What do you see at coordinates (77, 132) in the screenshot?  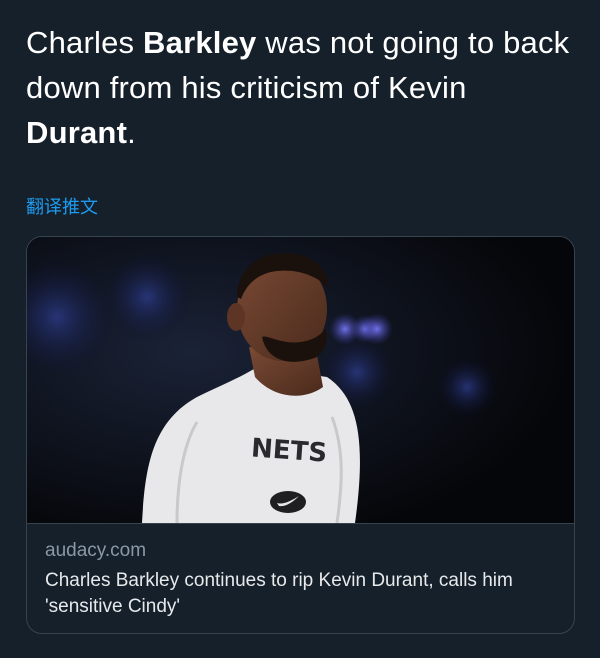 I see `tweet-text-bold-durant: Durant` at bounding box center [77, 132].